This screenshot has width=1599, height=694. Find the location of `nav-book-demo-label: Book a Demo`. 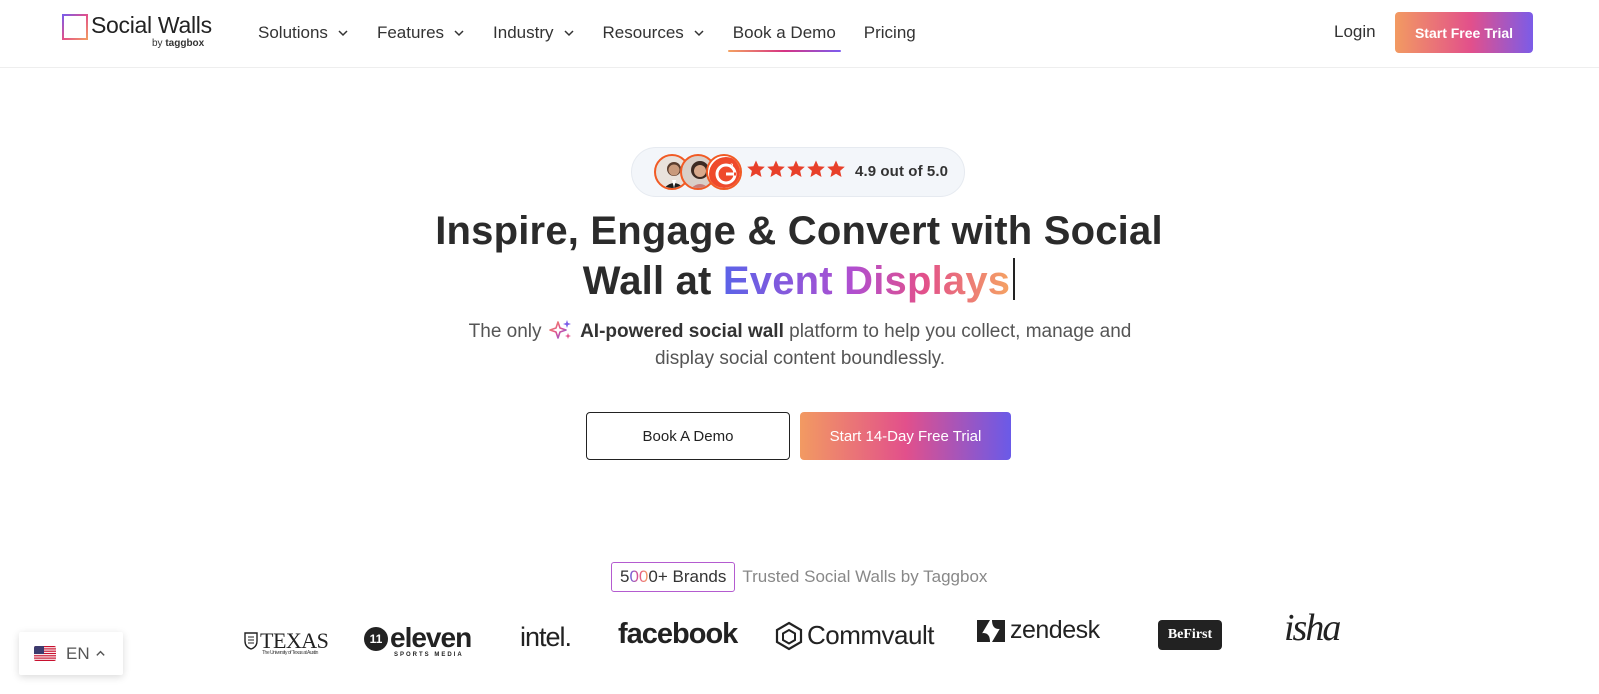

nav-book-demo-label: Book a Demo is located at coordinates (784, 32).